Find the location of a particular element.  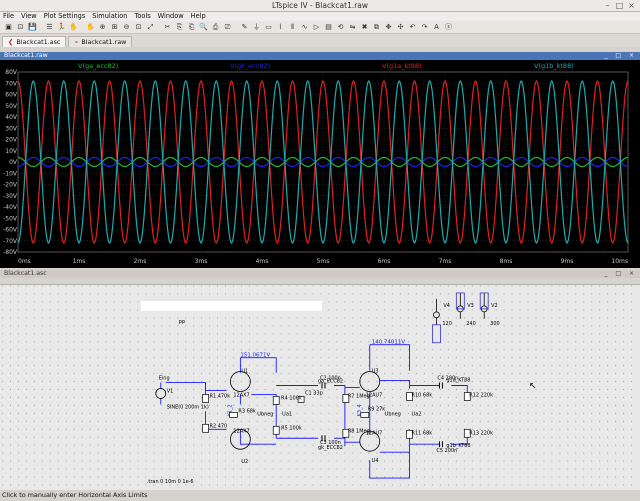

legend-entry: V(g1a_kt88) is located at coordinates (402, 66).